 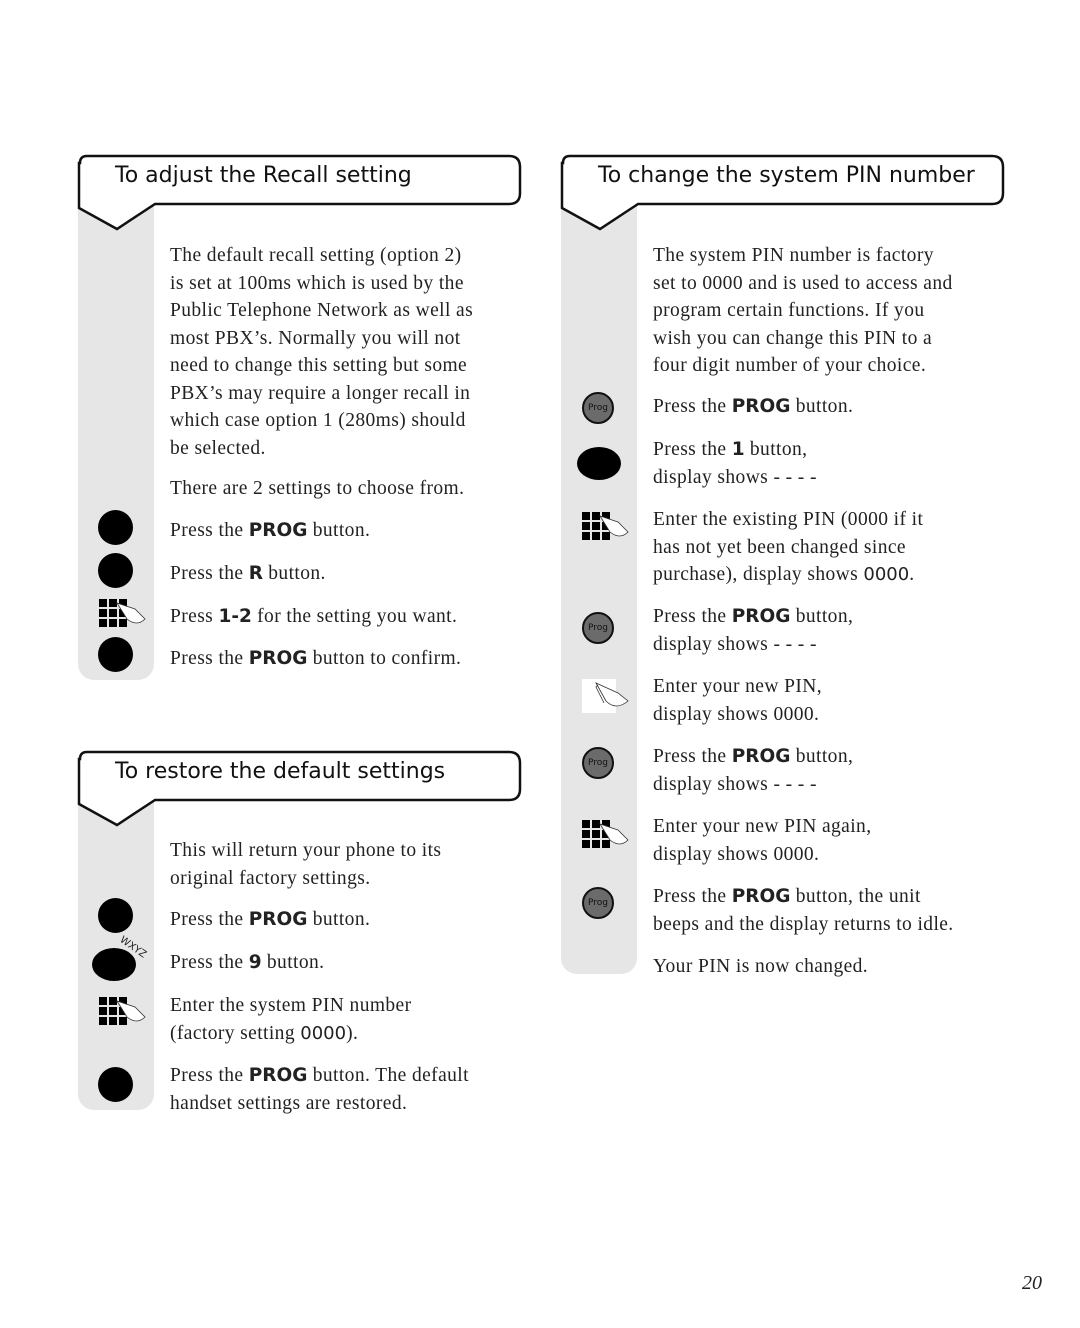 What do you see at coordinates (753, 406) in the screenshot?
I see `pin-step-1: Press the PROG button.` at bounding box center [753, 406].